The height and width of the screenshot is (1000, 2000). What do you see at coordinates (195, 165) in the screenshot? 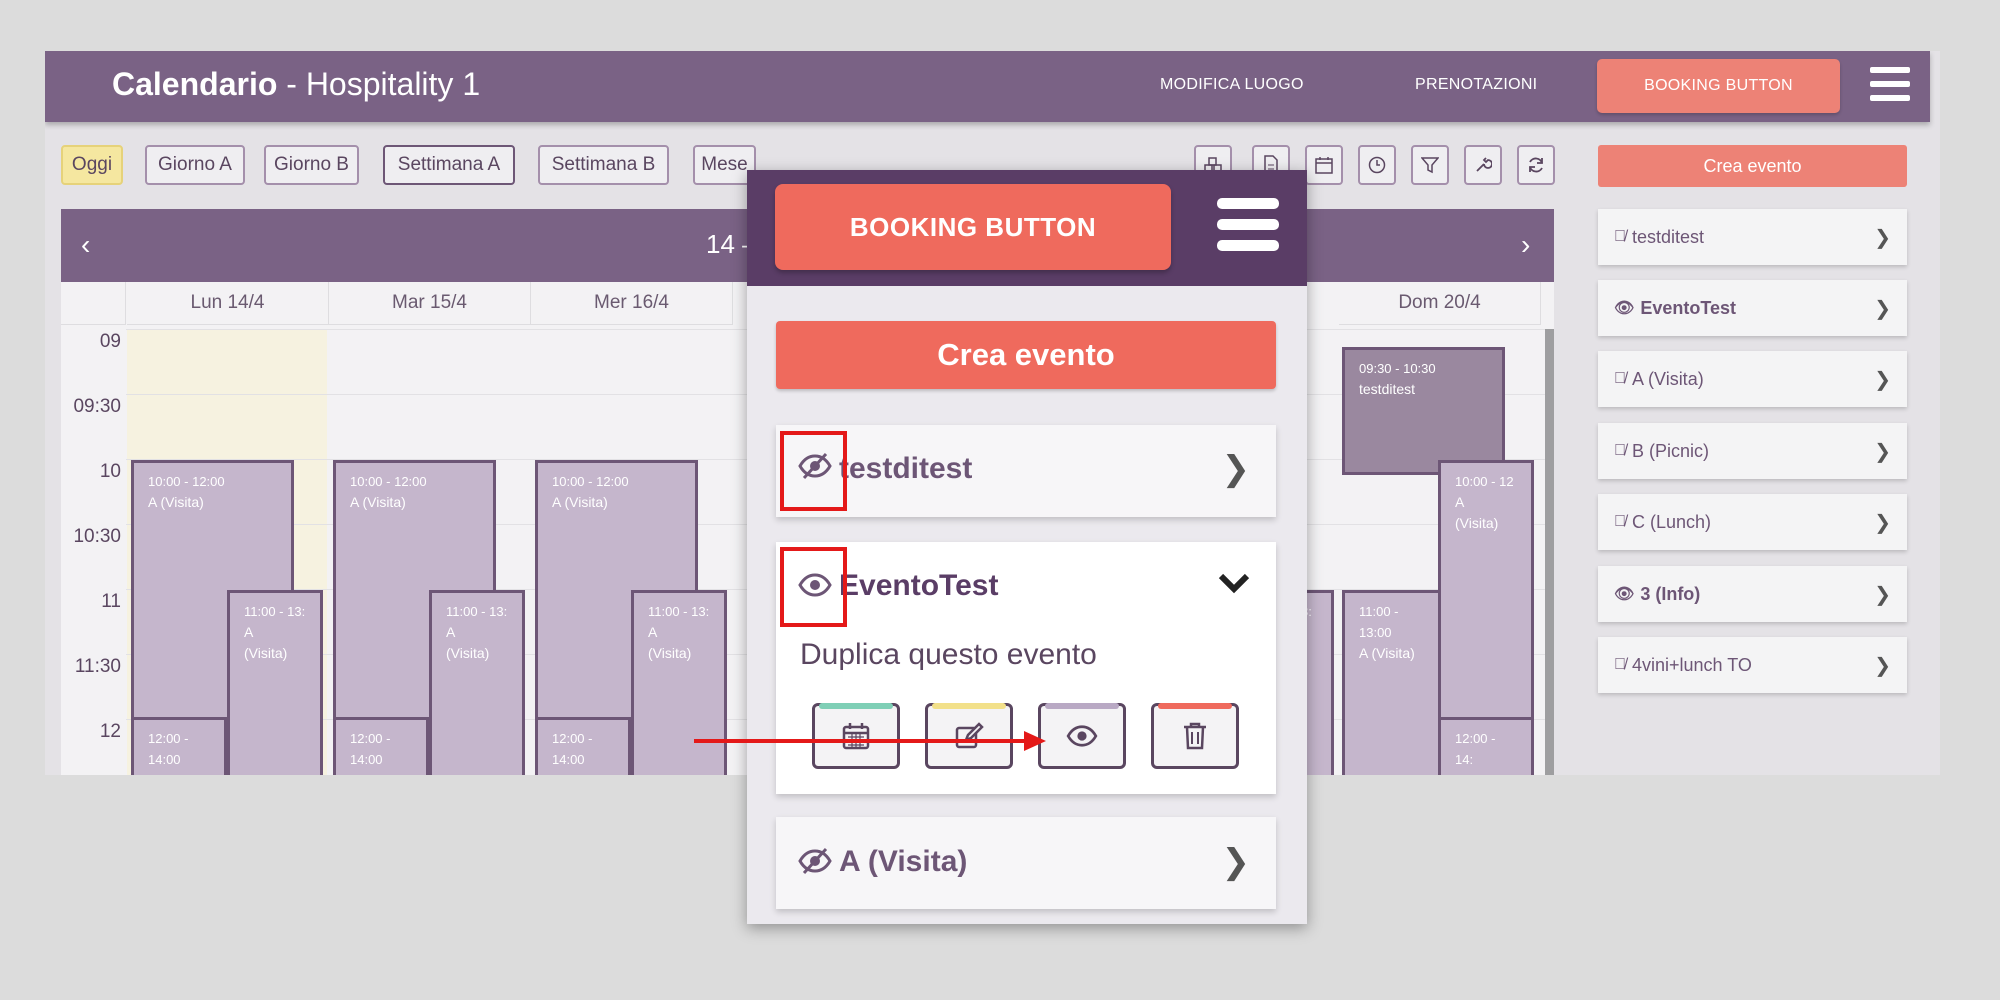
I see `view-giorno-a-button: Giorno A` at bounding box center [195, 165].